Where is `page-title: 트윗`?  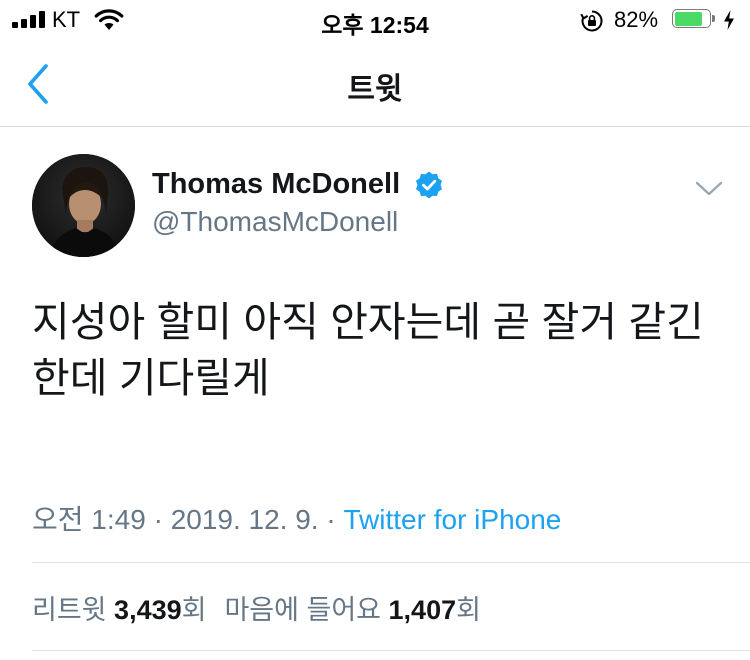 page-title: 트윗 is located at coordinates (375, 89).